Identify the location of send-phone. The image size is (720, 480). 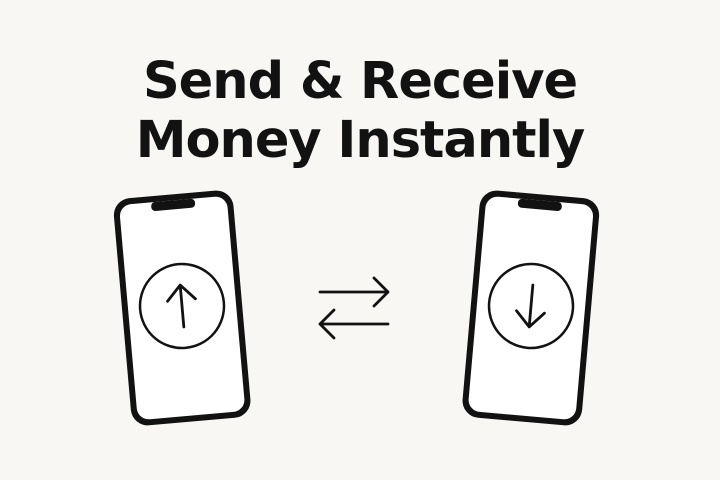
(182, 308).